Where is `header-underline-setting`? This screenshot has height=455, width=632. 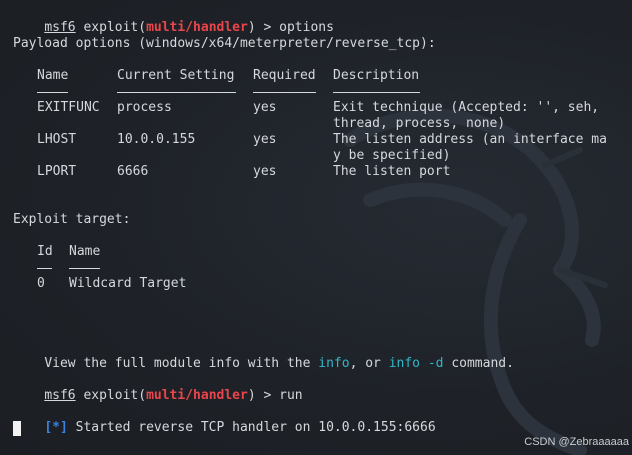 header-underline-setting is located at coordinates (176, 92).